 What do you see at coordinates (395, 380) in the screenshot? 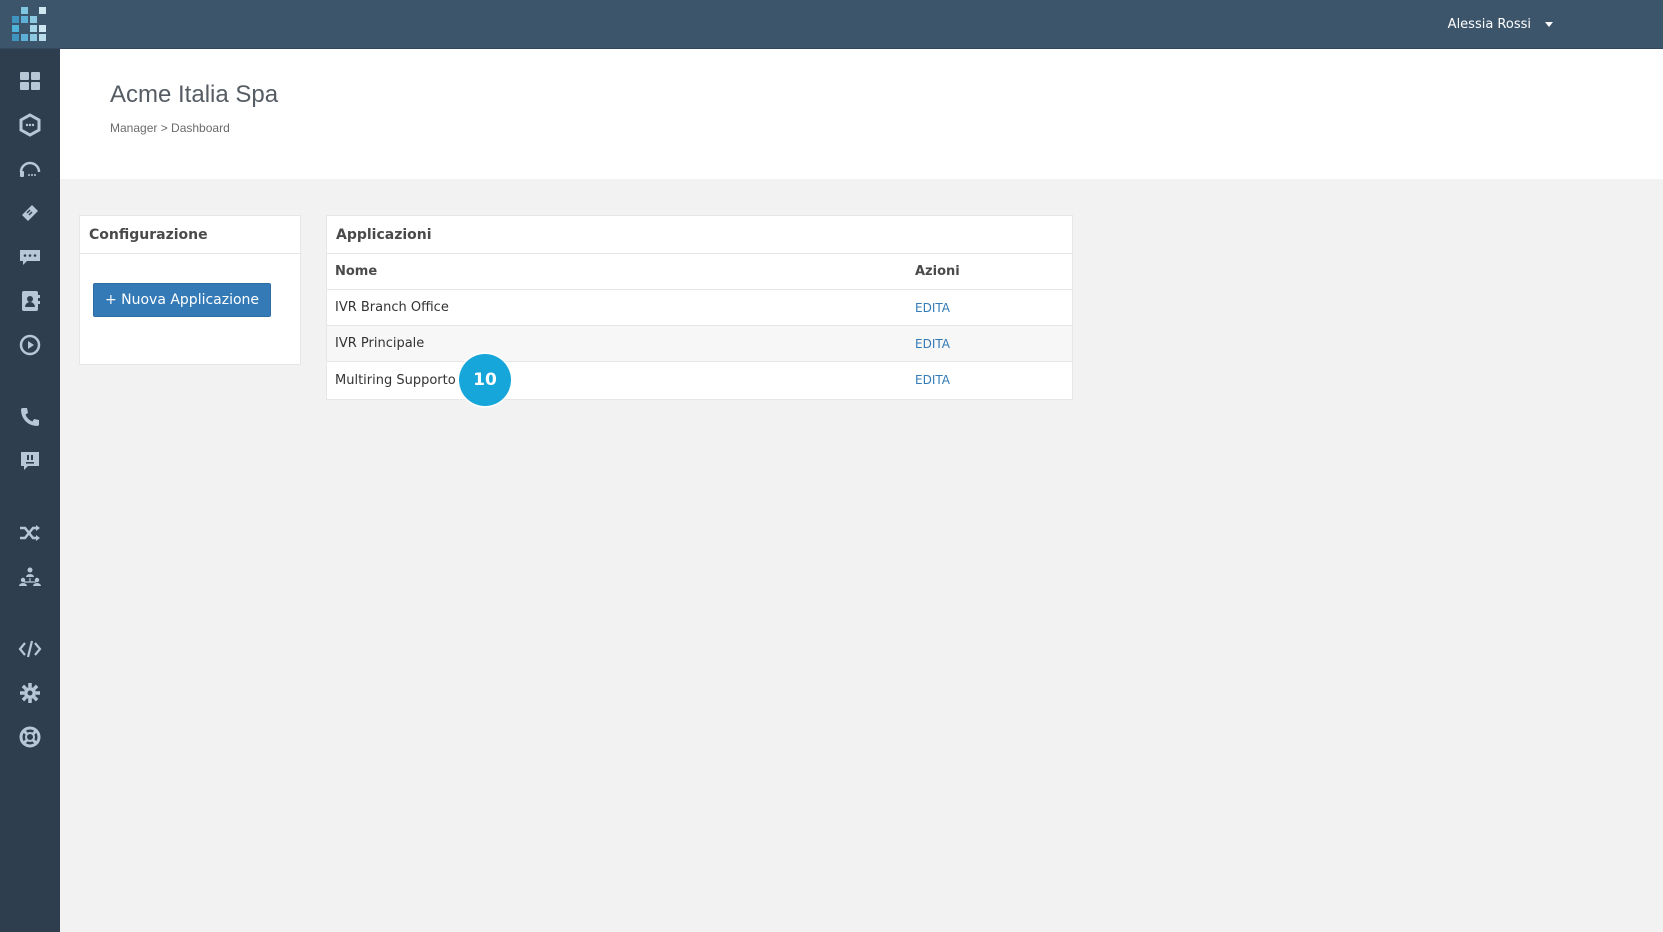
I see `application-name: Multiring Supporto` at bounding box center [395, 380].